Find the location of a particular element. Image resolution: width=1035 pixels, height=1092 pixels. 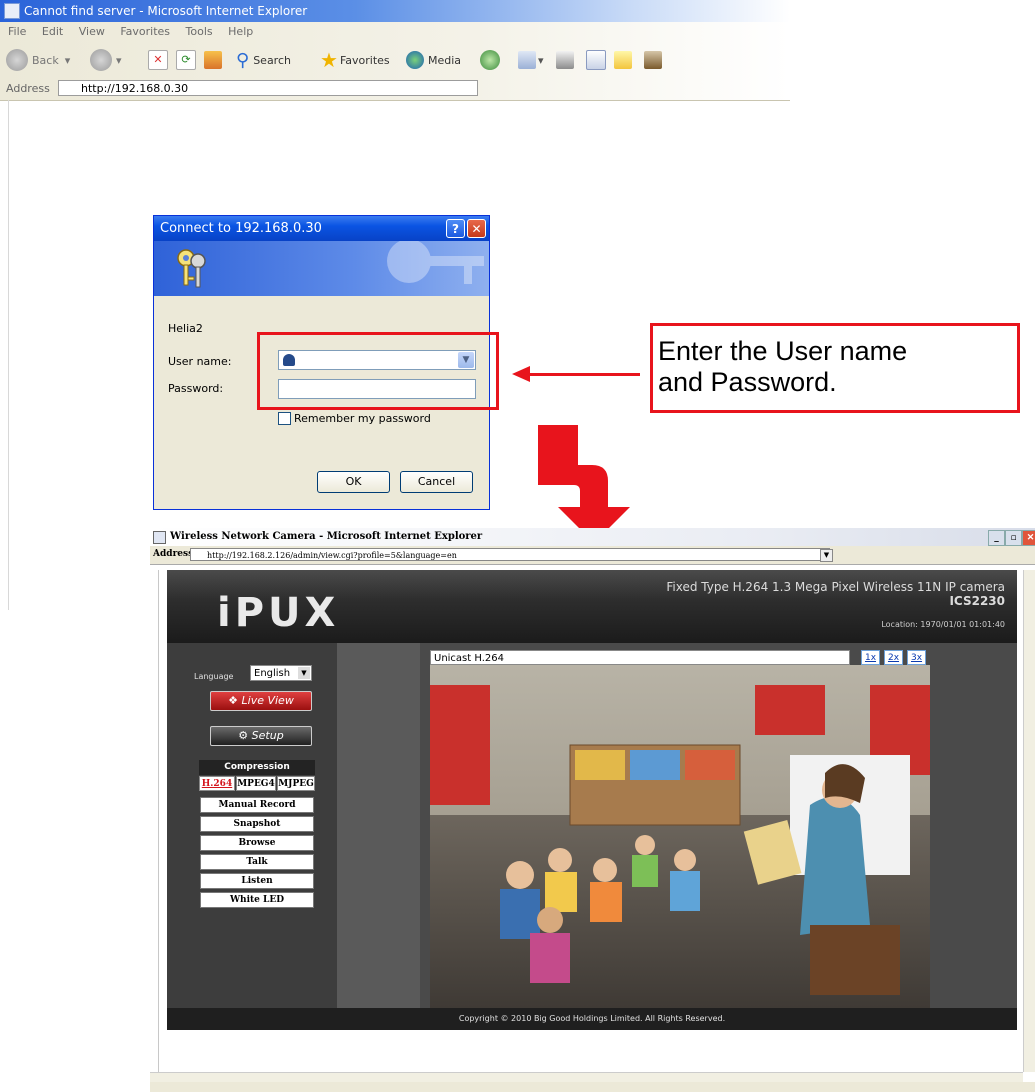

back-button: Back ▾ is located at coordinates (38, 60).